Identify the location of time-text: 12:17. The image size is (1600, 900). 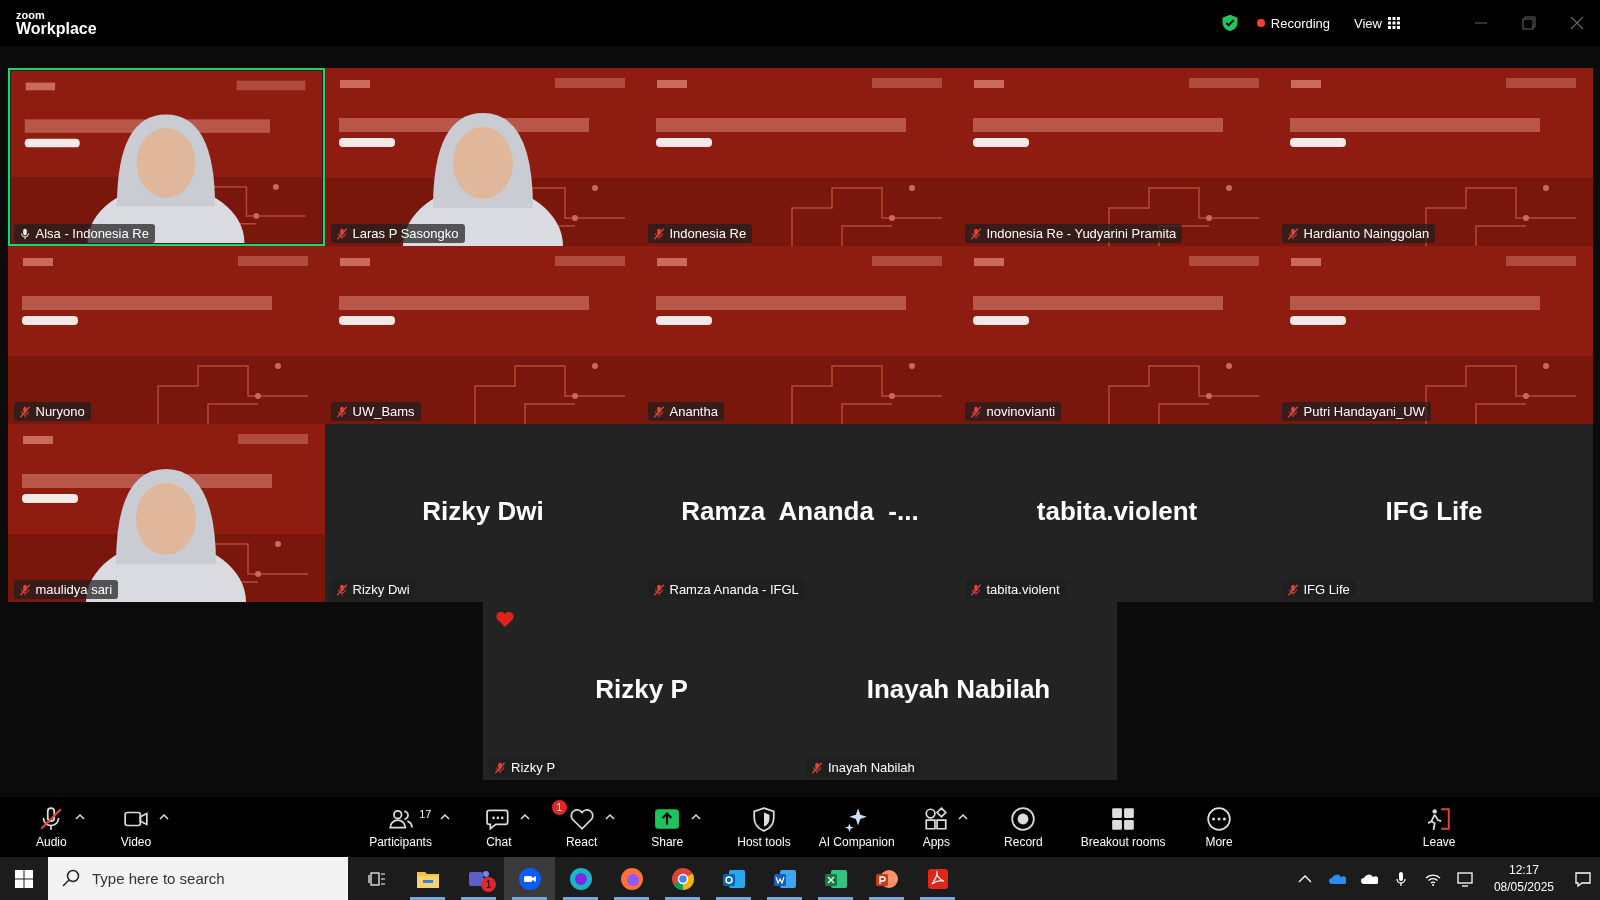
(1523, 870).